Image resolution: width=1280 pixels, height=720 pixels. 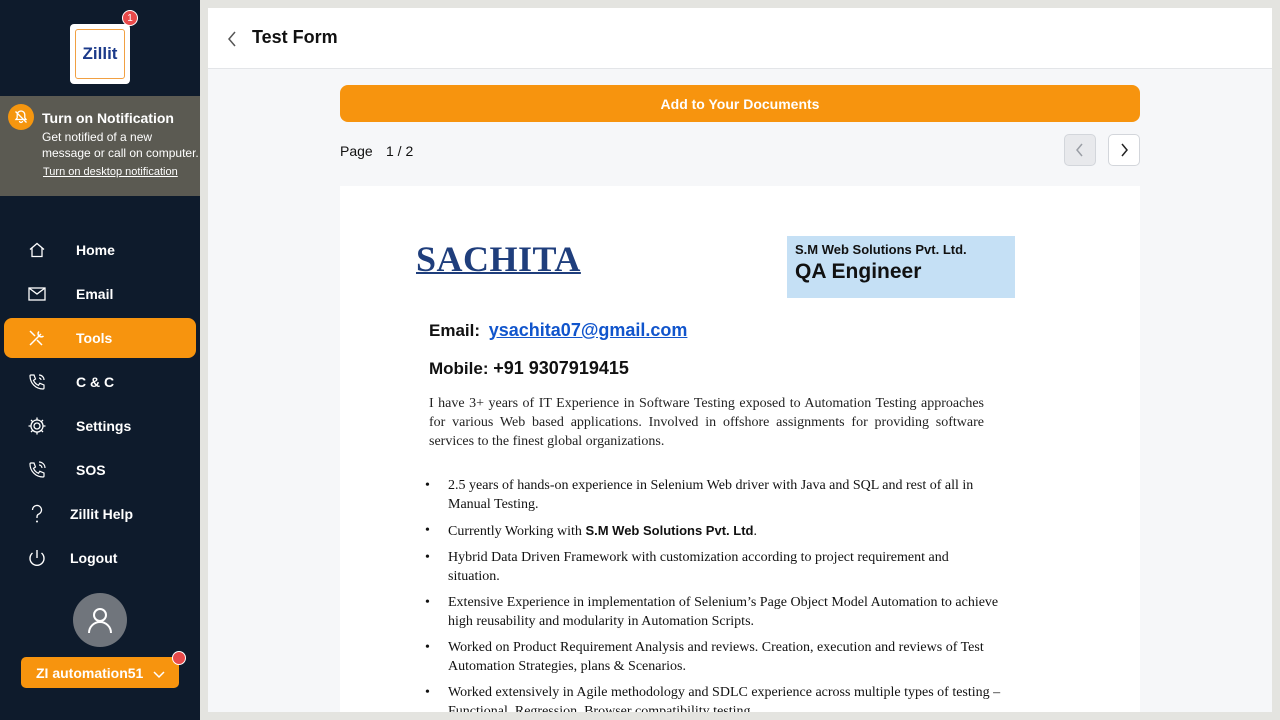 What do you see at coordinates (110, 172) in the screenshot?
I see `enable-notification-link: Turn on desktop notification` at bounding box center [110, 172].